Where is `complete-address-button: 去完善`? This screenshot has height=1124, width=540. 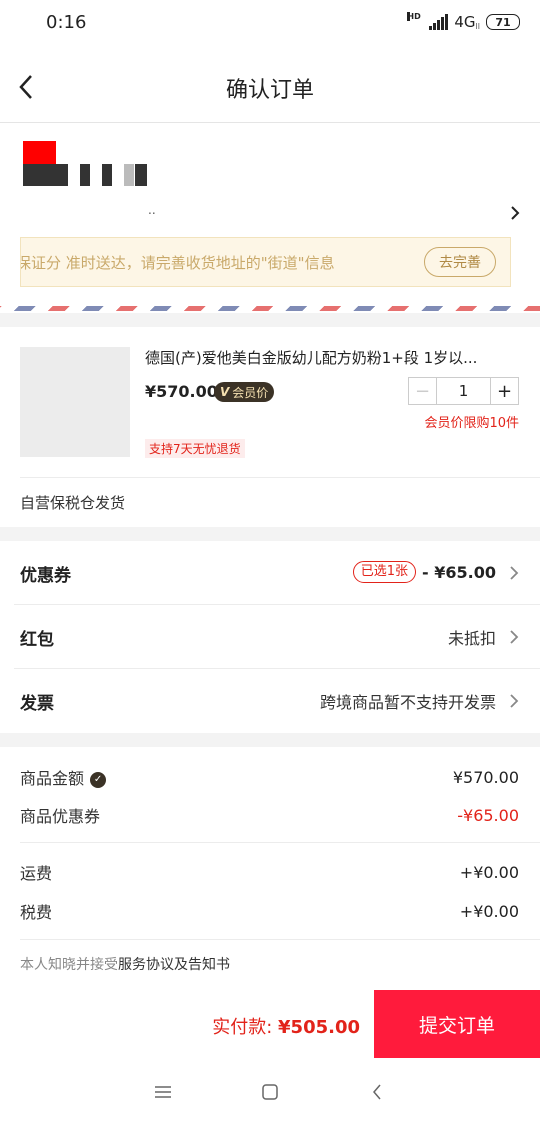 complete-address-button: 去完善 is located at coordinates (460, 262).